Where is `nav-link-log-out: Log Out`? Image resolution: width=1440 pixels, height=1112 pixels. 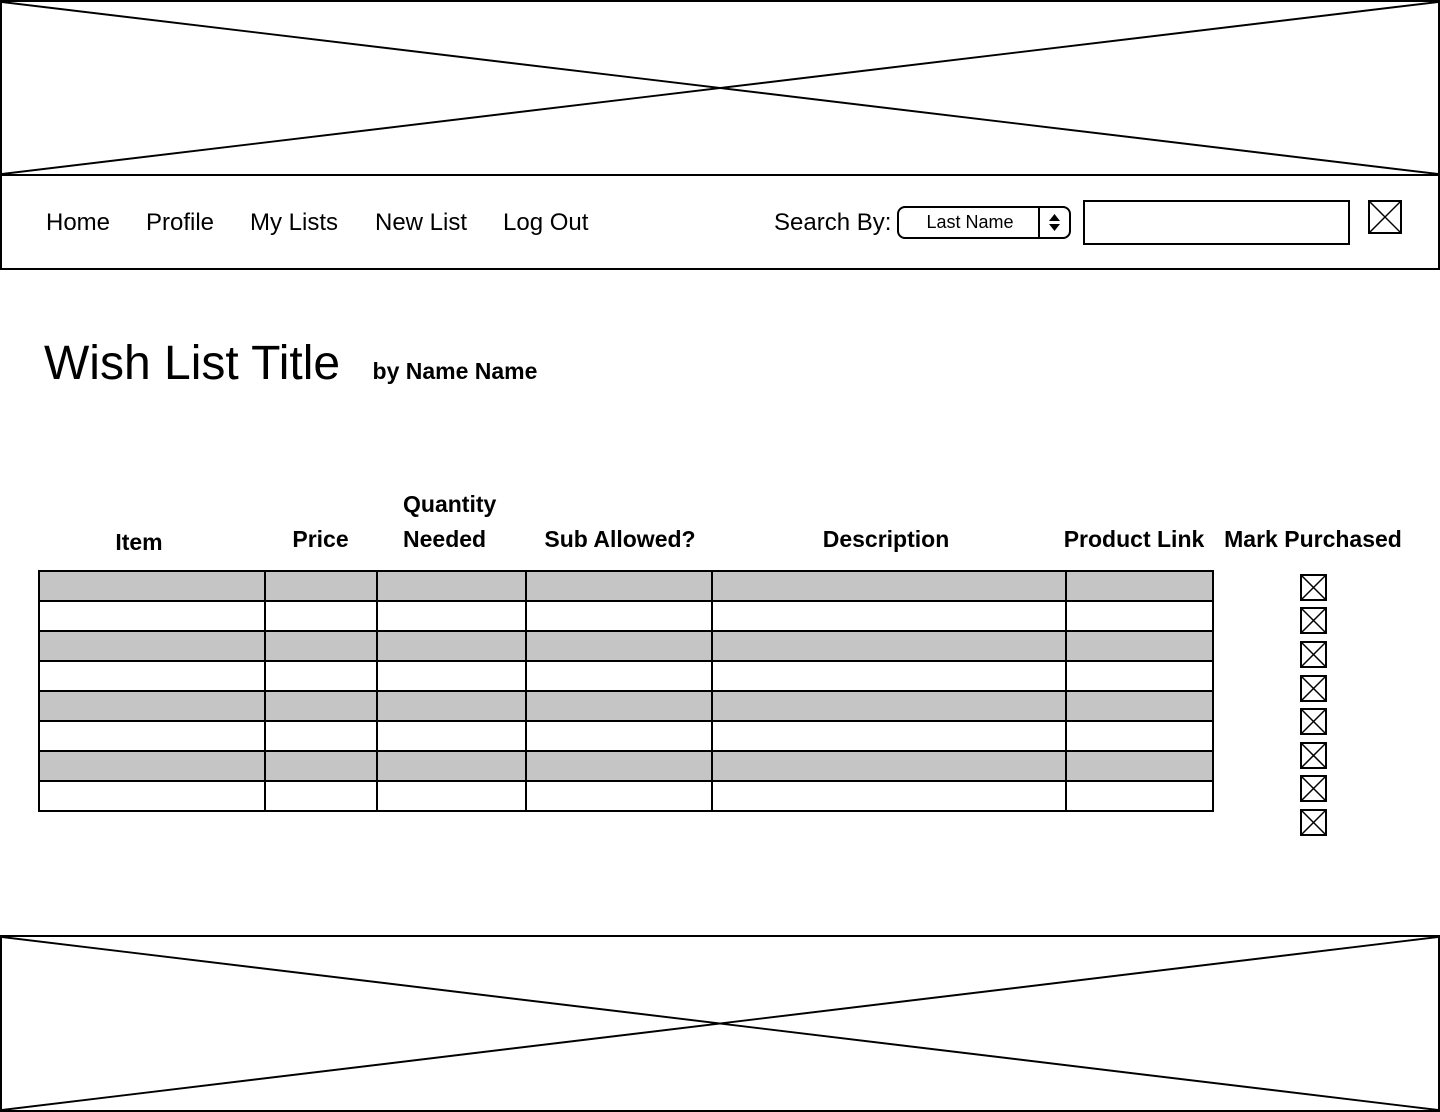
nav-link-log-out: Log Out is located at coordinates (545, 223).